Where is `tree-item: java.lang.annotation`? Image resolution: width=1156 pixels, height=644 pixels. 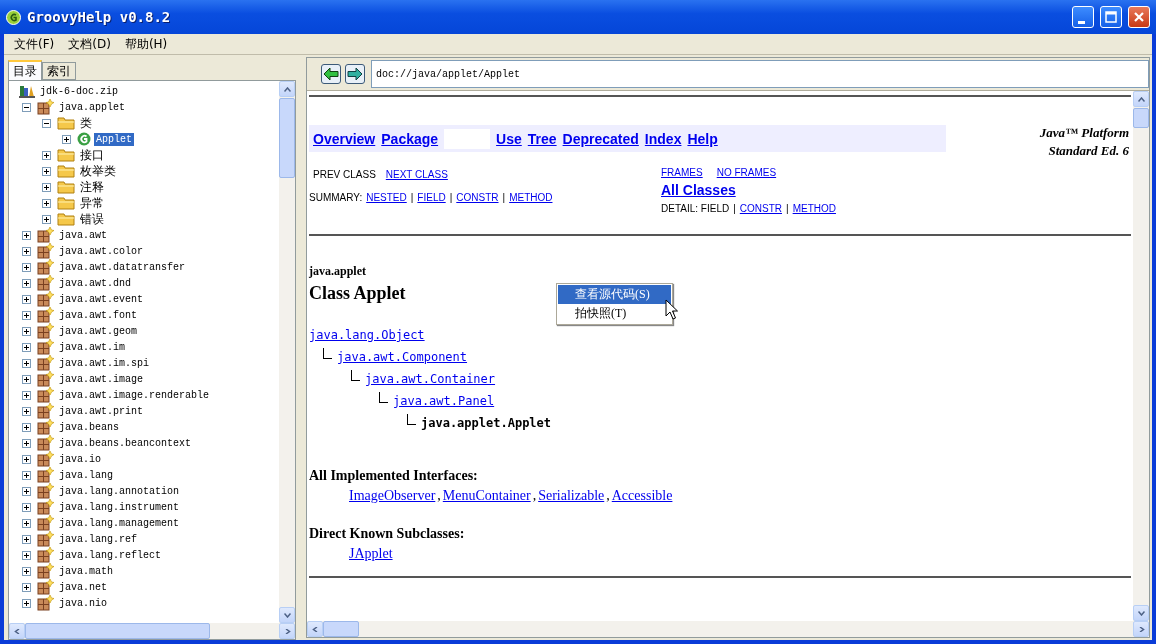
tree-item: java.lang.annotation is located at coordinates (119, 491).